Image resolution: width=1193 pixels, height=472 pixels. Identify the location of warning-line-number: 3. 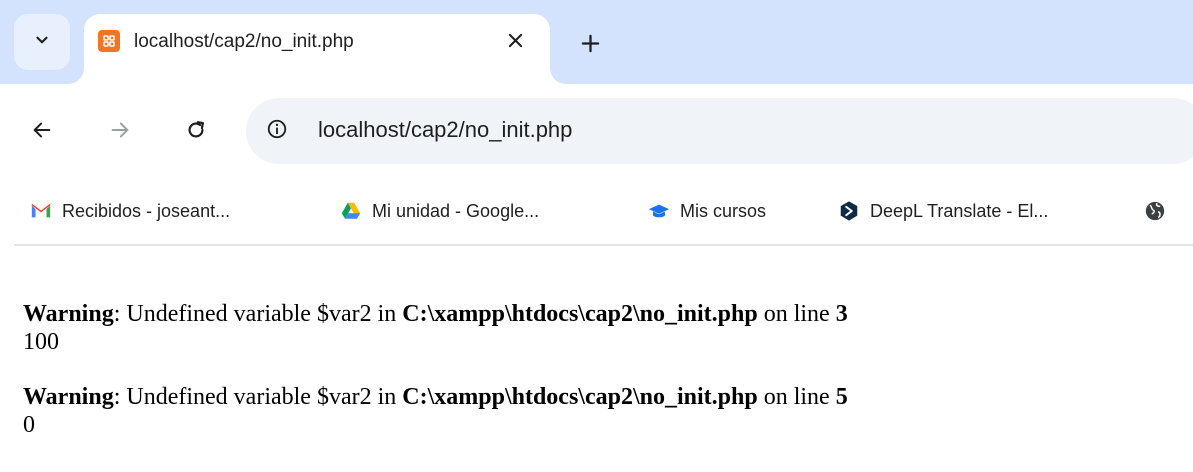
(841, 314).